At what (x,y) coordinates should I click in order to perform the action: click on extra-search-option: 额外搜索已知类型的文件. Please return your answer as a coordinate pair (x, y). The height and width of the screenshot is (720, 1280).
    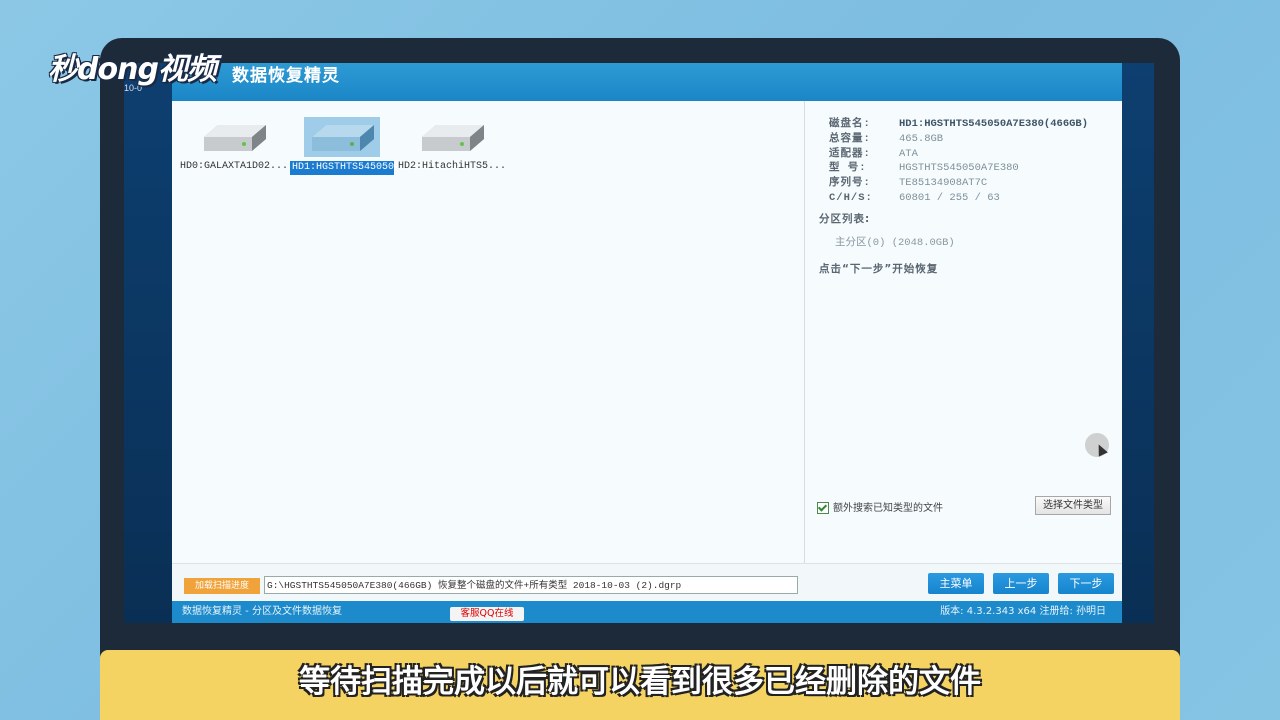
    Looking at the image, I should click on (880, 506).